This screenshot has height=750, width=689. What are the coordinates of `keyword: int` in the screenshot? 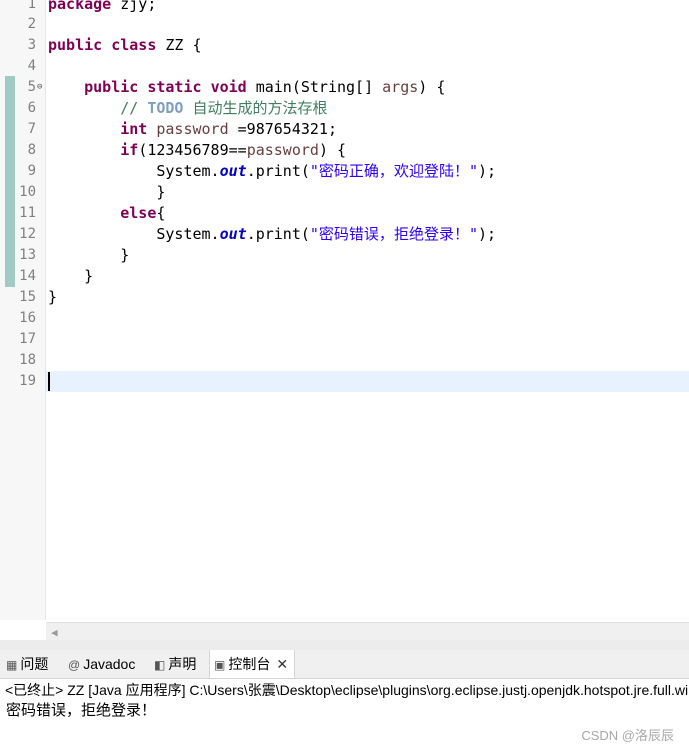 It's located at (134, 129).